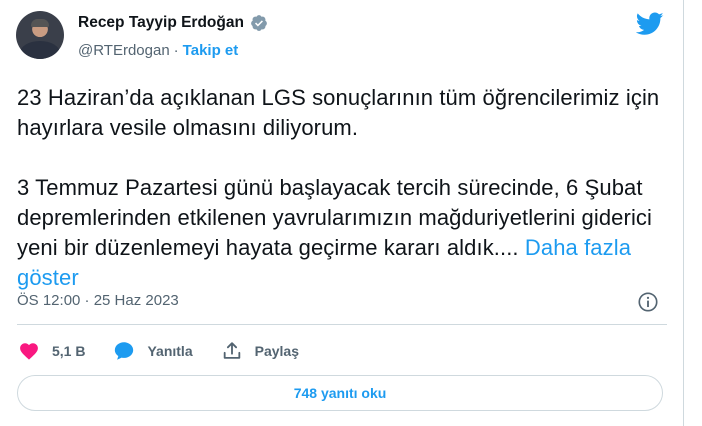 This screenshot has height=426, width=702. I want to click on avatar-suit, so click(40, 50).